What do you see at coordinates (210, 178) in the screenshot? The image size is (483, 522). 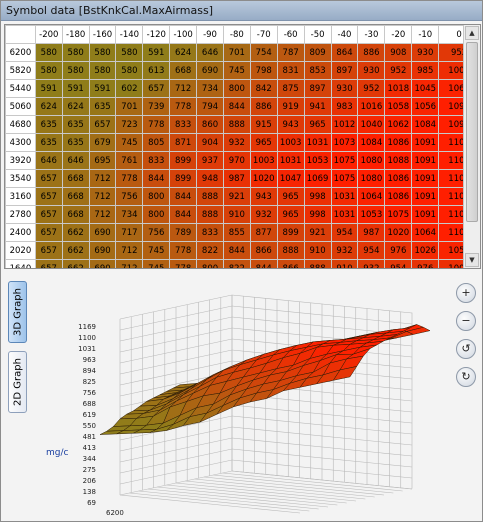 I see `table-cell: 948` at bounding box center [210, 178].